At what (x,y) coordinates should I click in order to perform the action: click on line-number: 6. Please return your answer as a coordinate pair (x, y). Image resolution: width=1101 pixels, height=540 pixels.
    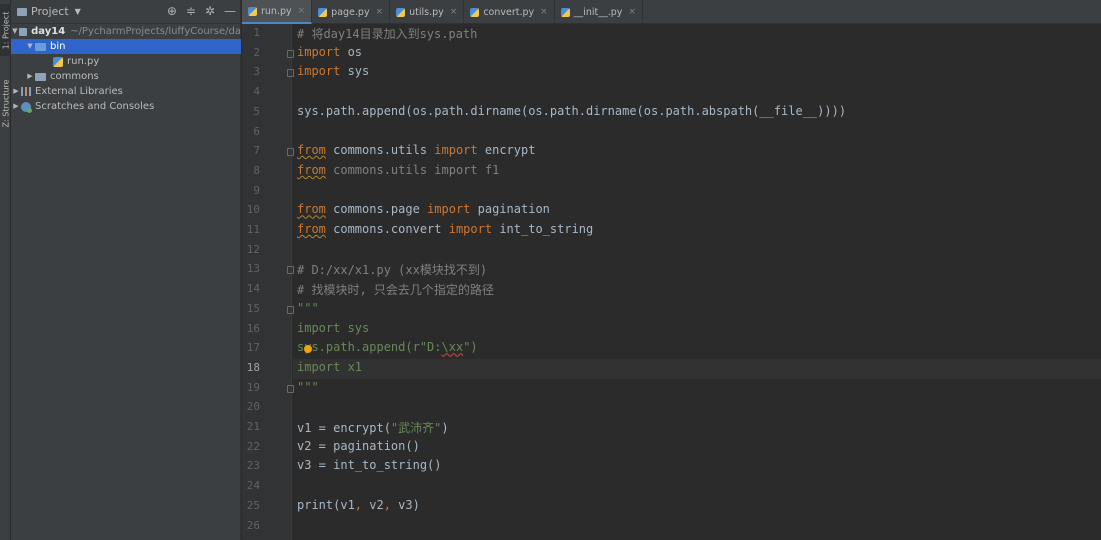
    Looking at the image, I should click on (256, 131).